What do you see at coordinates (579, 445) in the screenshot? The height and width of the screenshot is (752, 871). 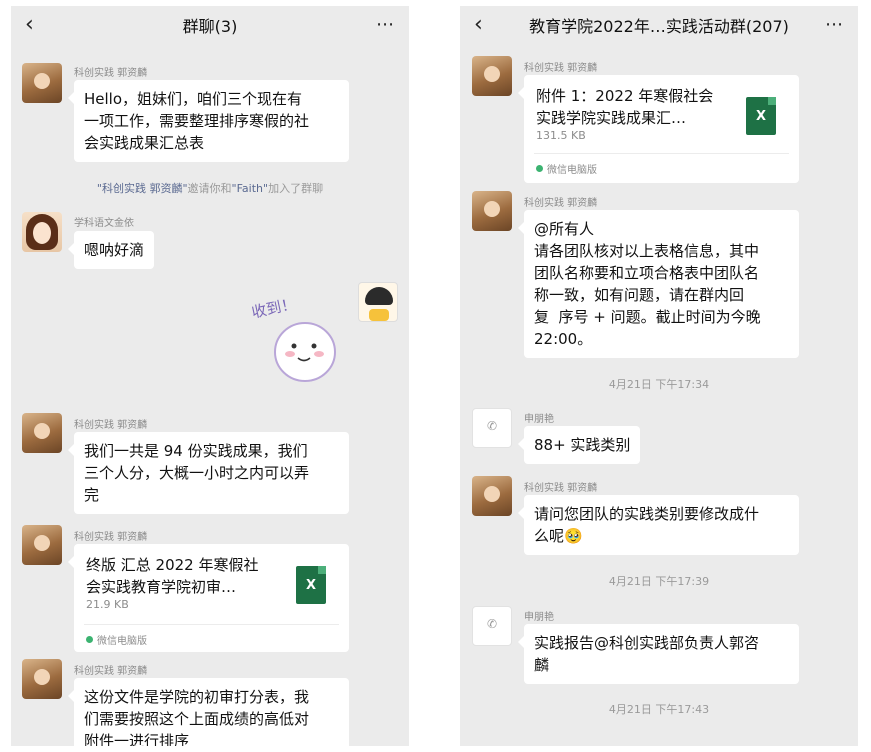 I see `message-bubble: 88+ 实践类别` at bounding box center [579, 445].